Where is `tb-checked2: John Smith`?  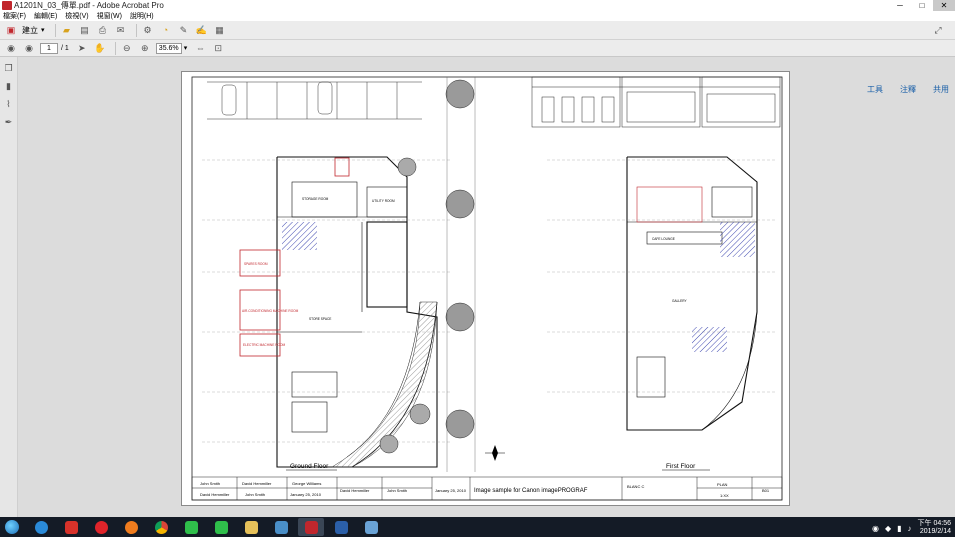
tb-checked2: John Smith is located at coordinates (397, 490).